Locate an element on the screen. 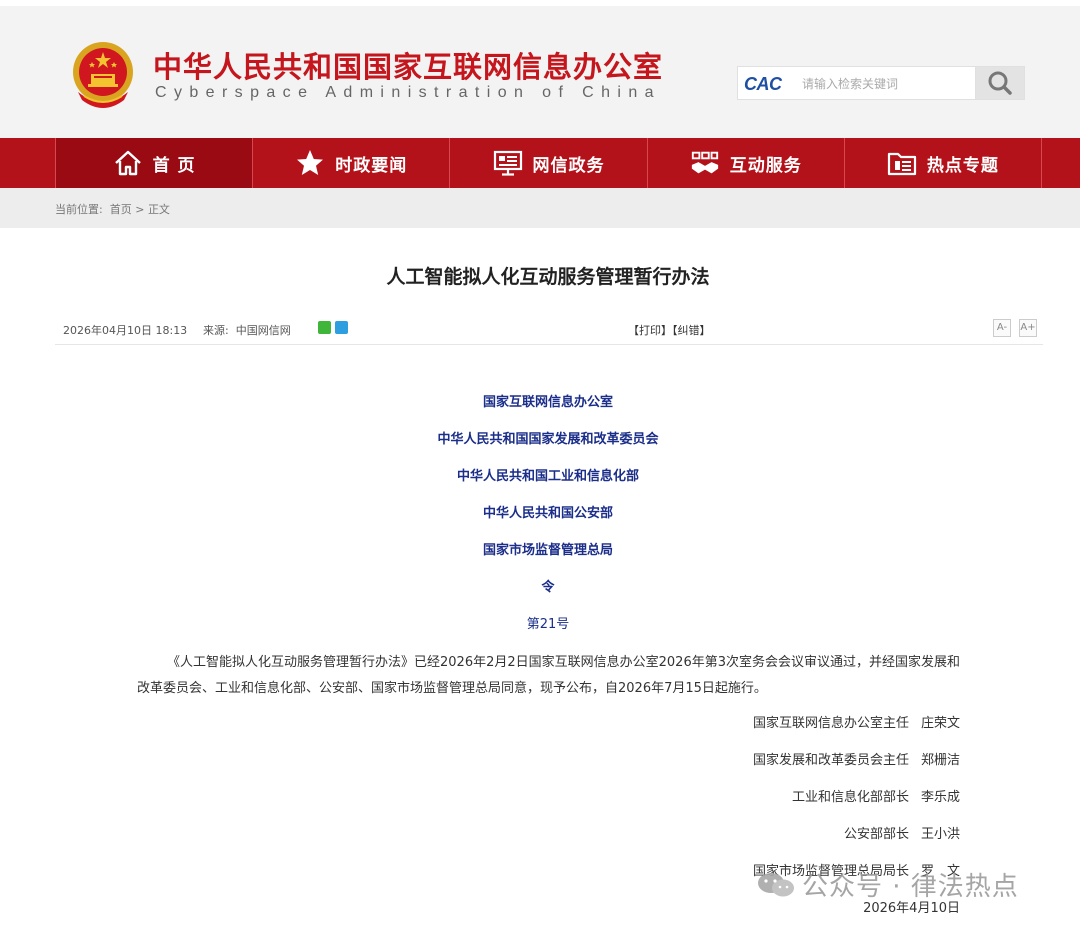  watermark-text: 公众号 · 律法热点 is located at coordinates (910, 887).